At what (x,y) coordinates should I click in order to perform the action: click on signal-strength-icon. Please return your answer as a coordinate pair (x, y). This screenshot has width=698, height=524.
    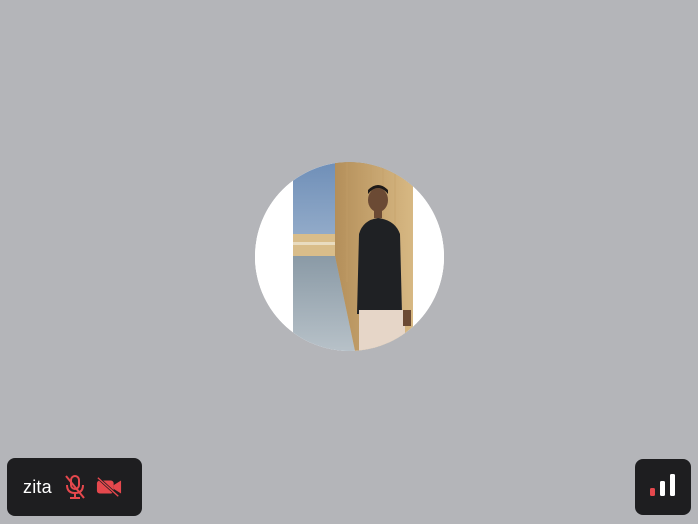
    Looking at the image, I should click on (663, 487).